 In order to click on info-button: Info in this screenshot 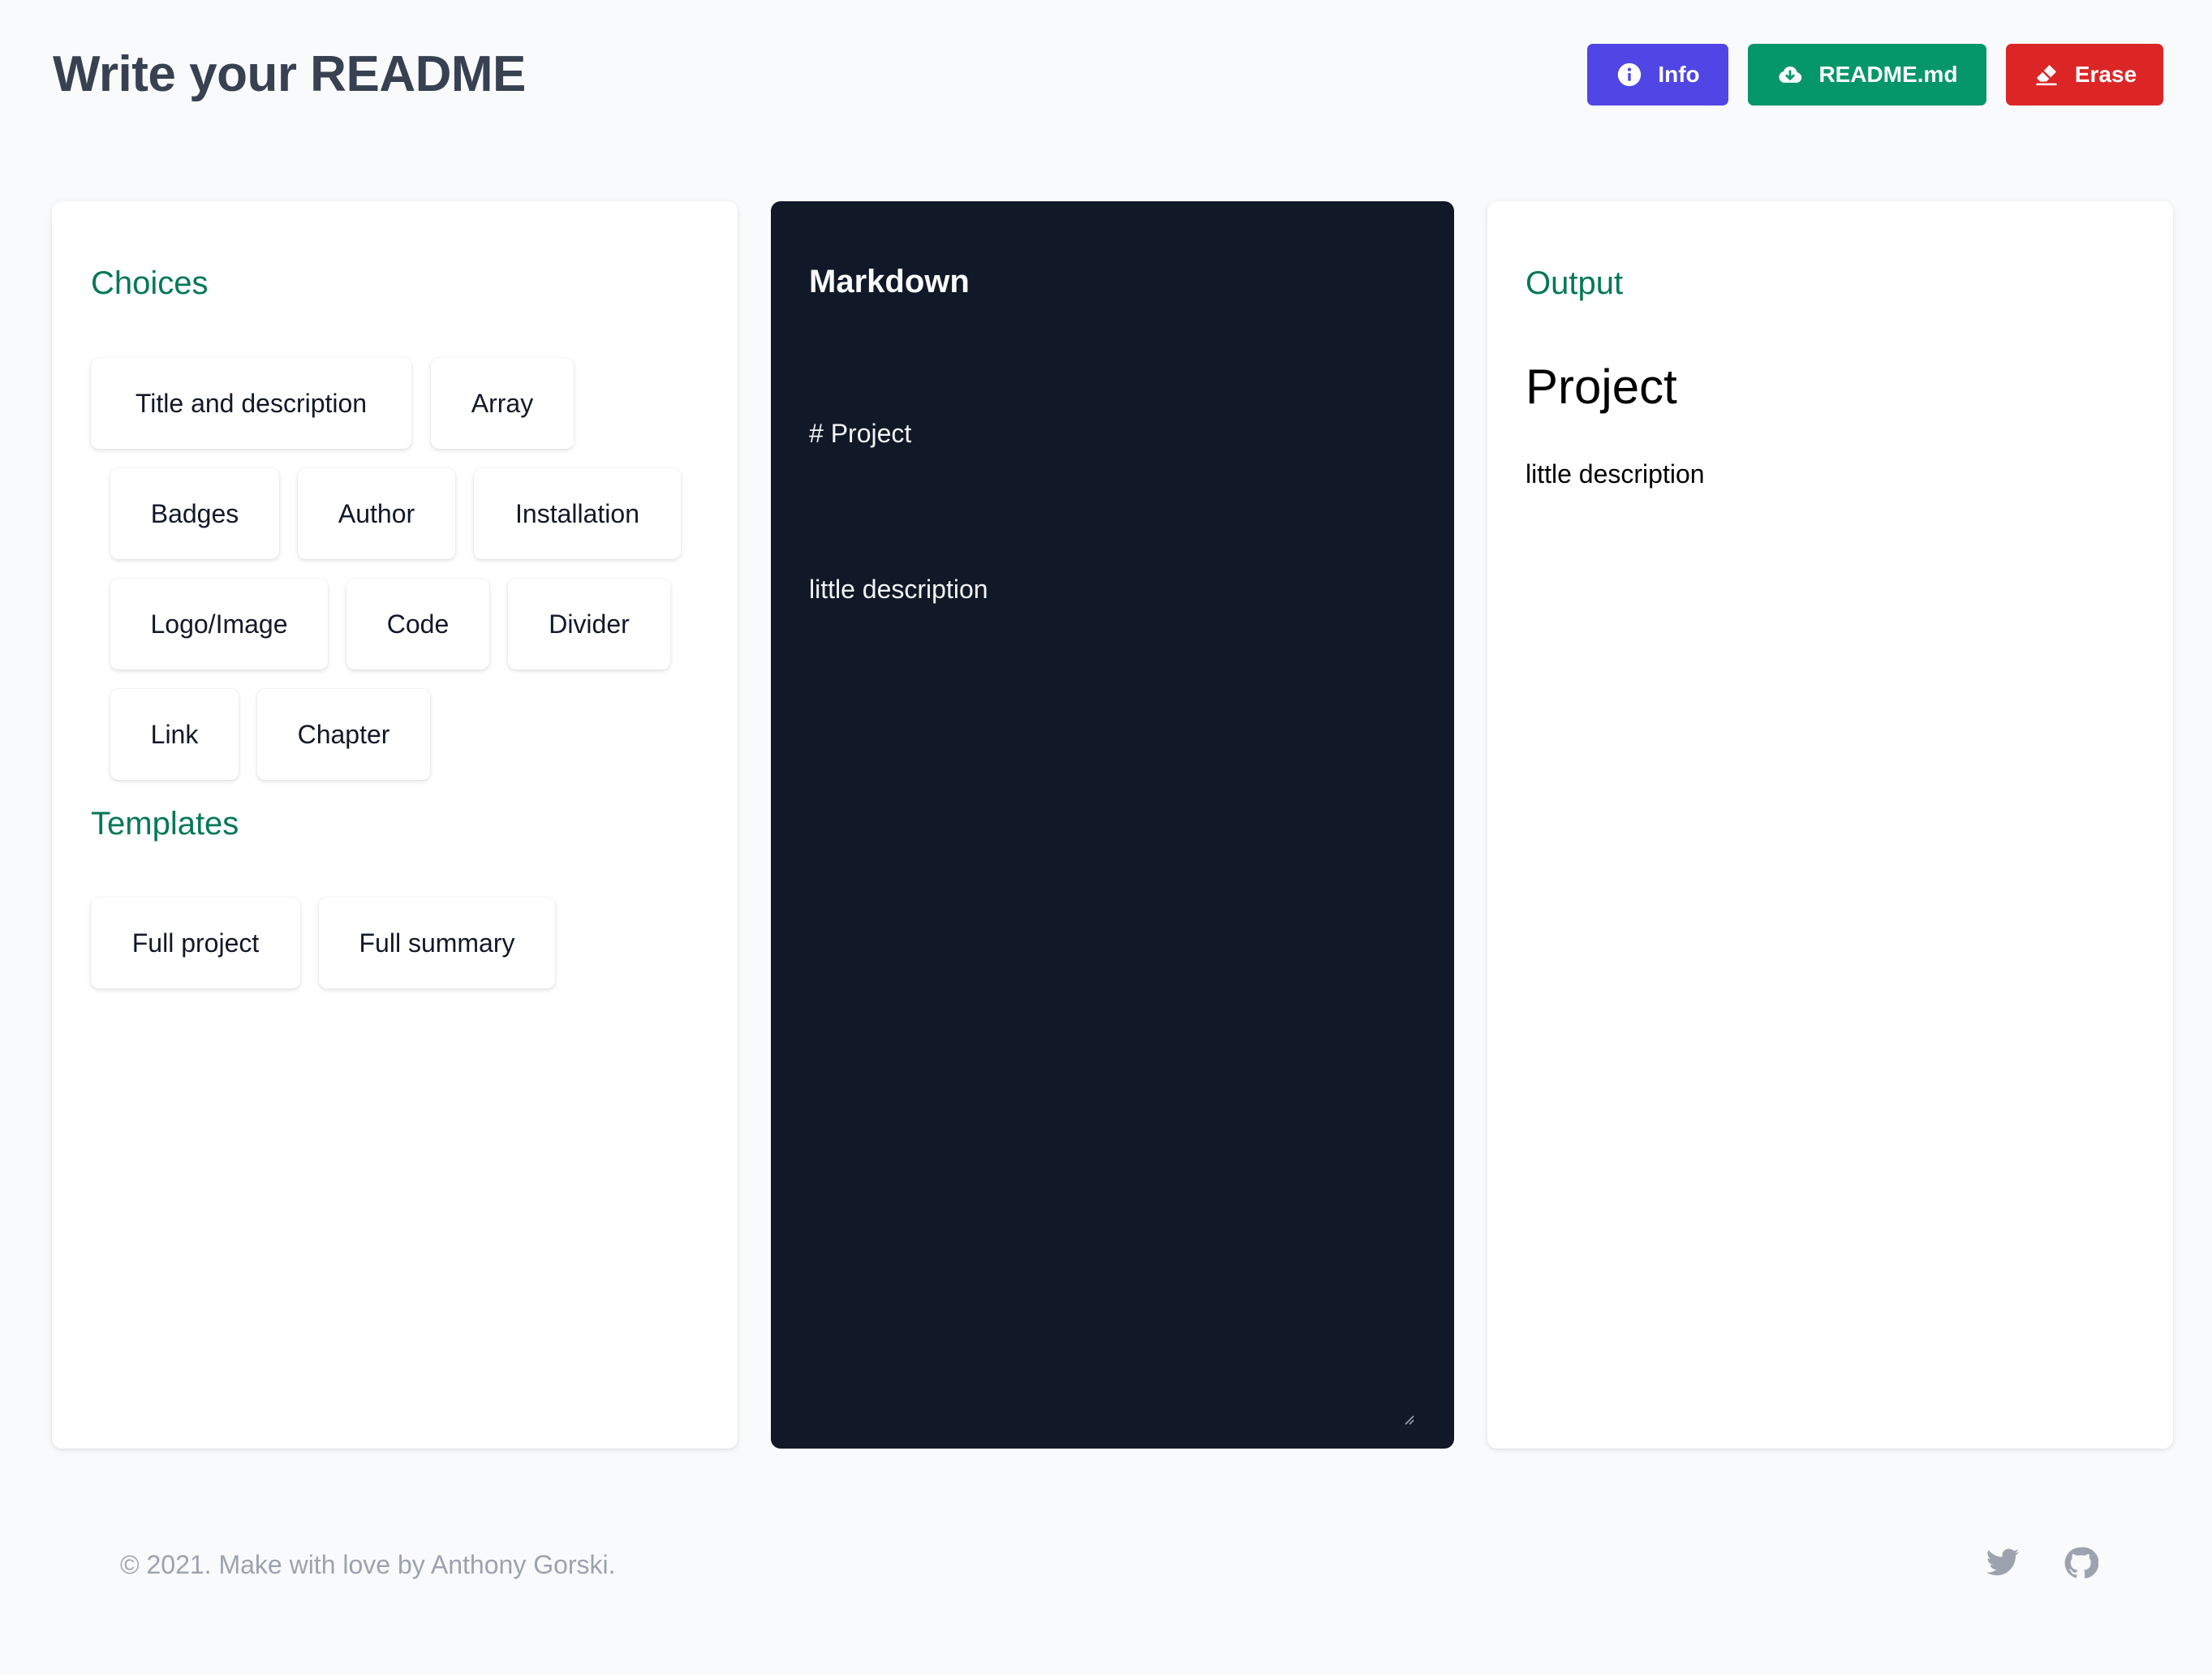, I will do `click(1658, 74)`.